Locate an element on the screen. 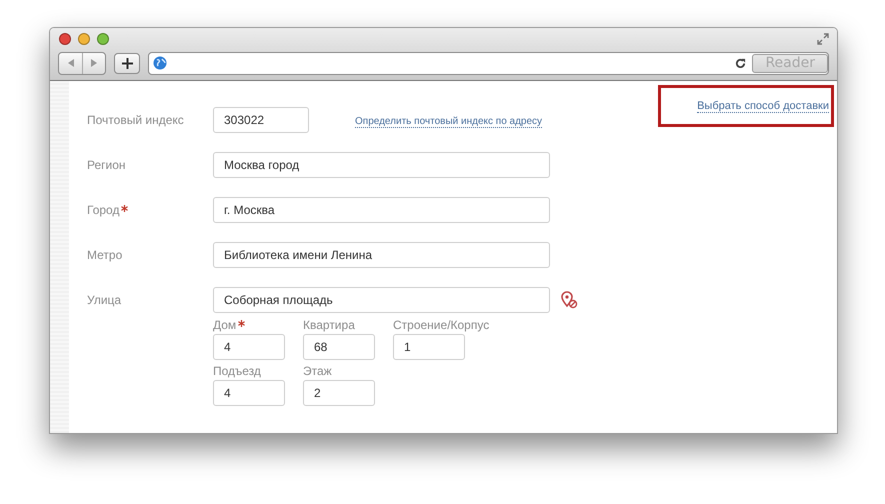 The height and width of the screenshot is (504, 885). field-label: Строение/Корпус is located at coordinates (441, 325).